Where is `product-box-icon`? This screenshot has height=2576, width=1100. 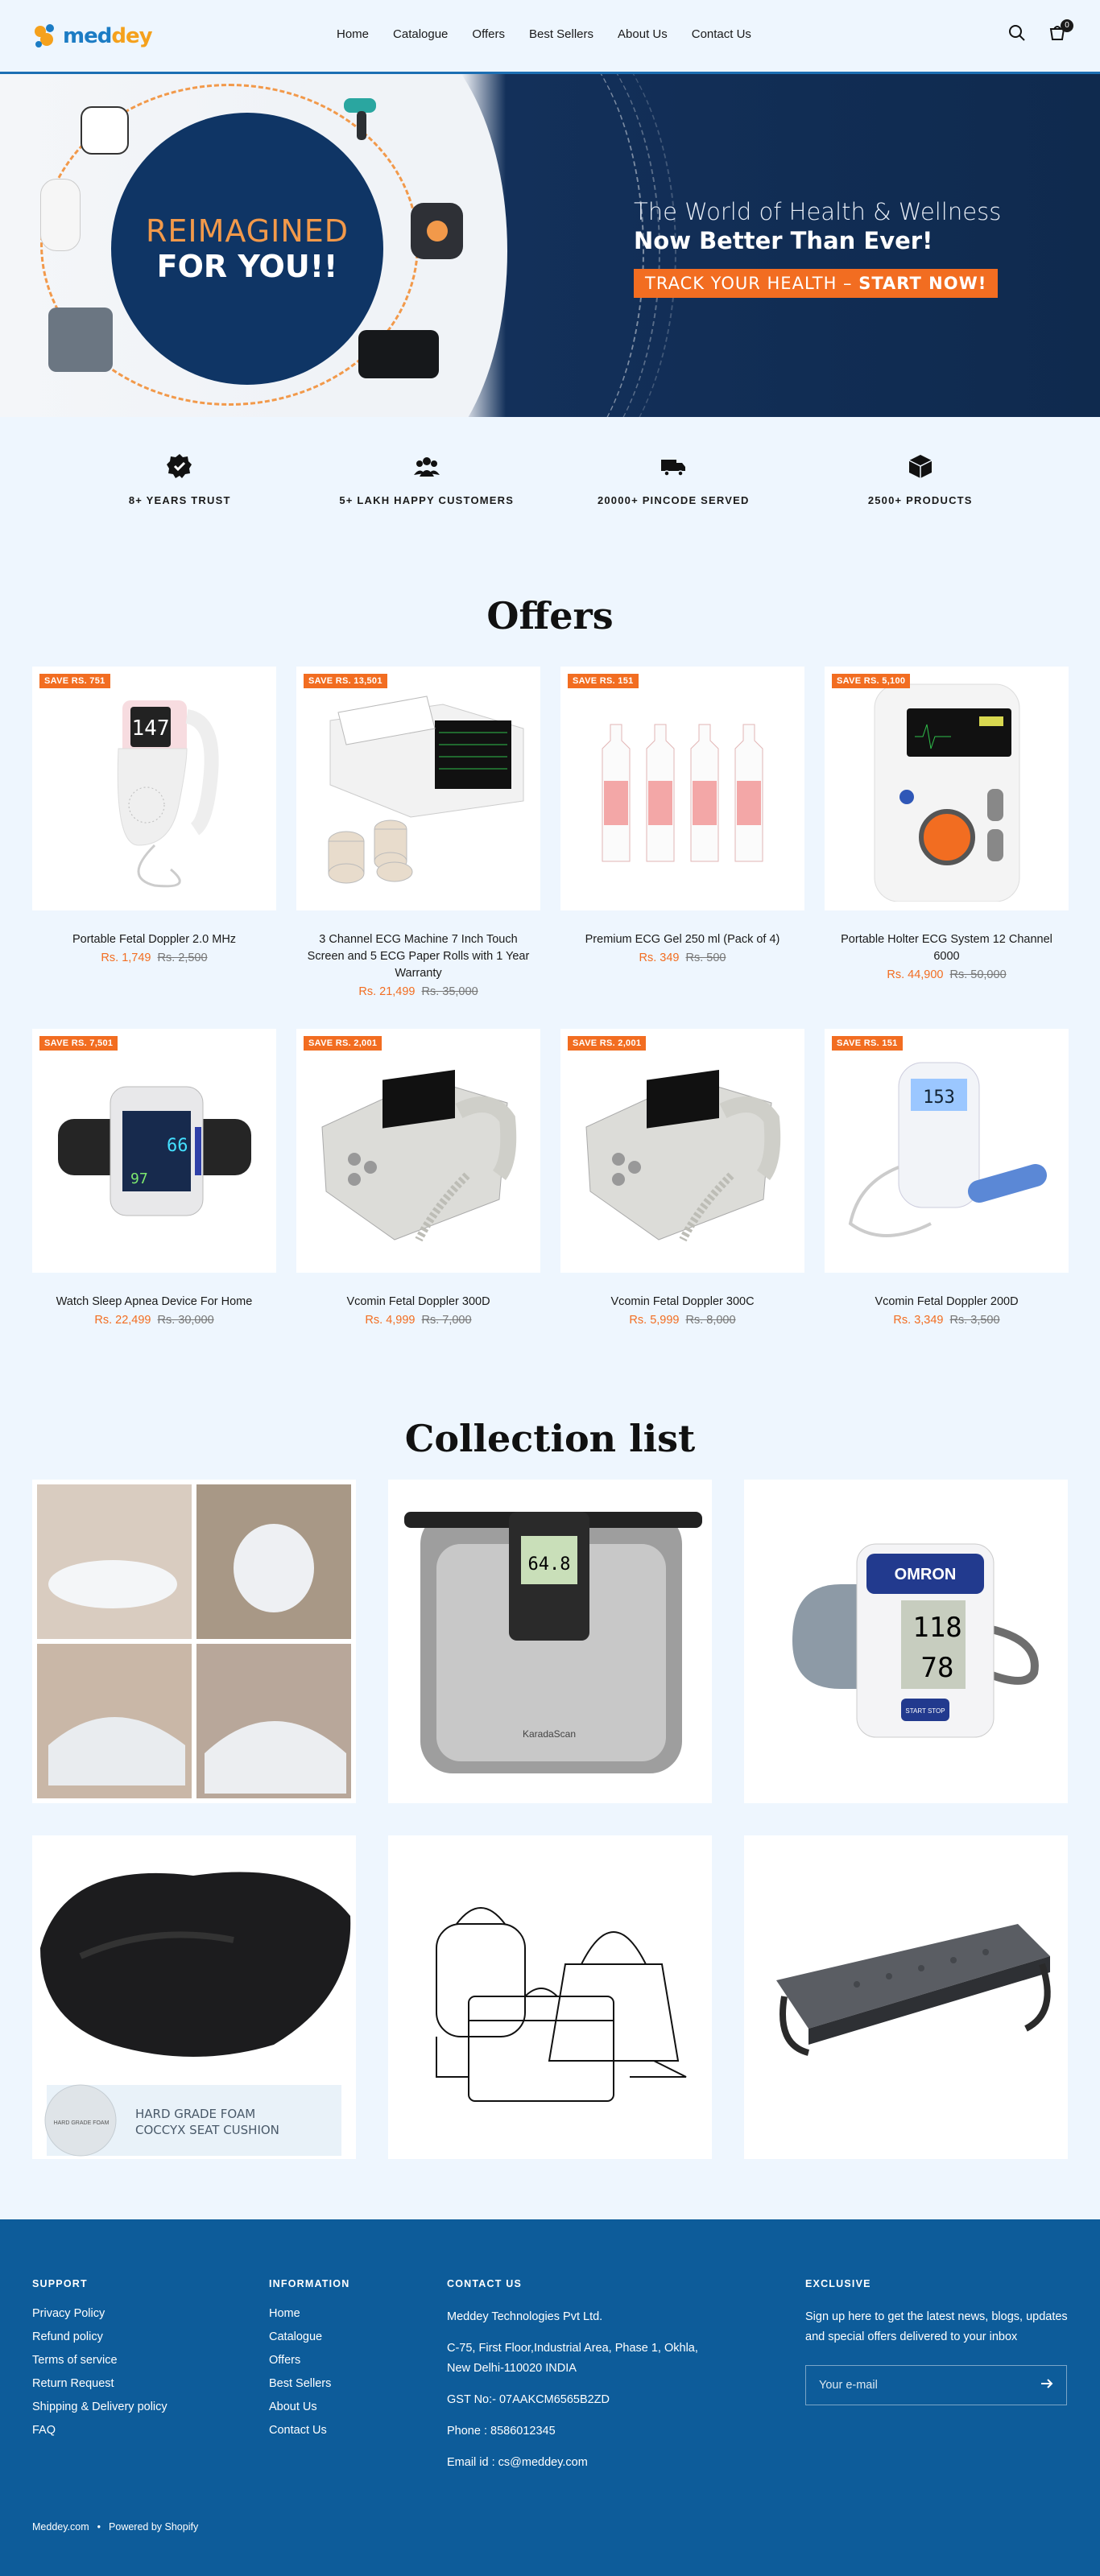
product-box-icon is located at coordinates (920, 466).